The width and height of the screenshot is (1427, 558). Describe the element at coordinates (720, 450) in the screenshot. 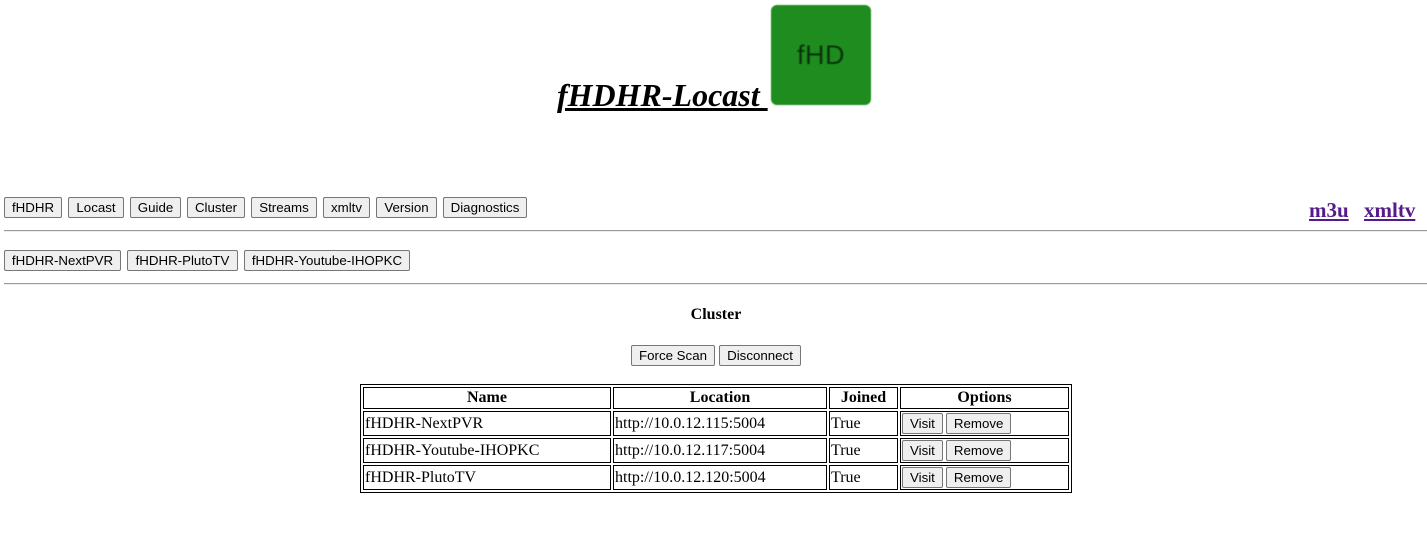

I see `node-location-cell: http://10.0.12.117:5004` at that location.